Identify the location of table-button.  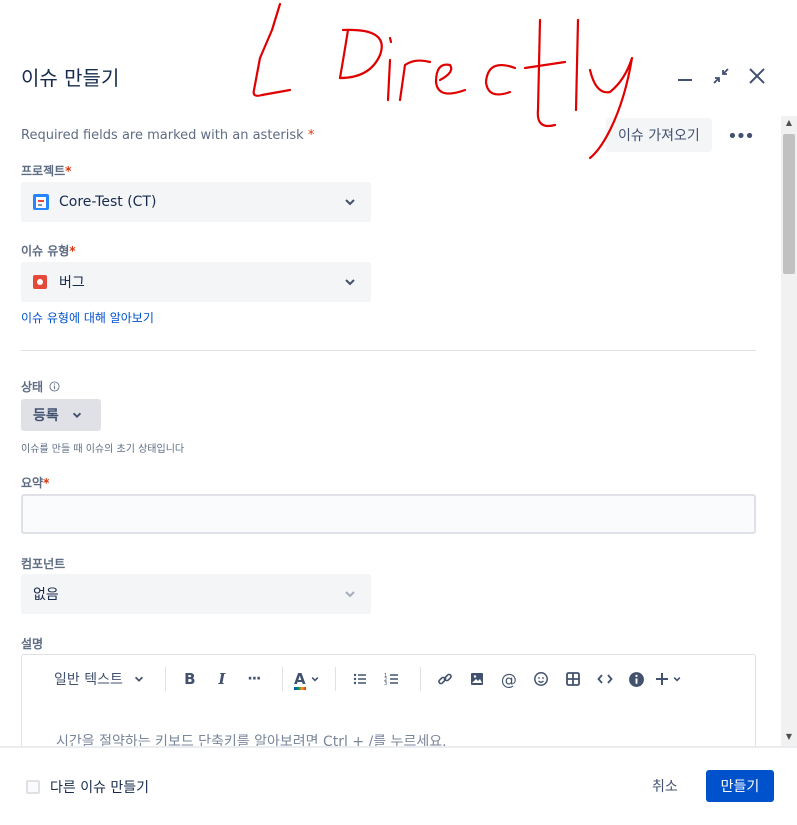
(573, 679).